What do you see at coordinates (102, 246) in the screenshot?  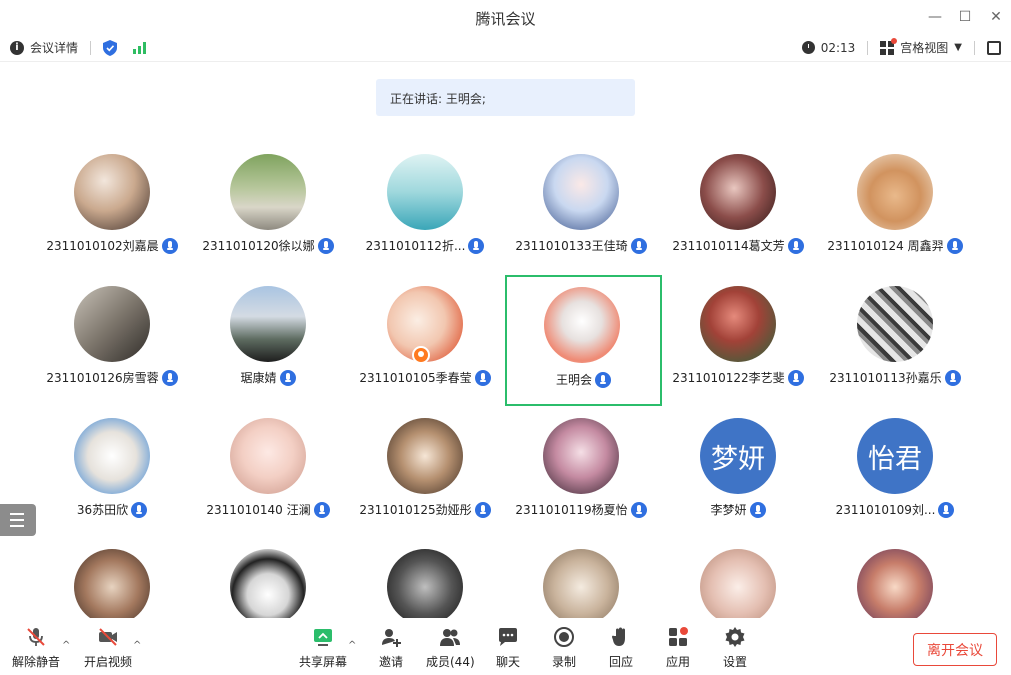 I see `participant-name: 2311010102刘嘉晨` at bounding box center [102, 246].